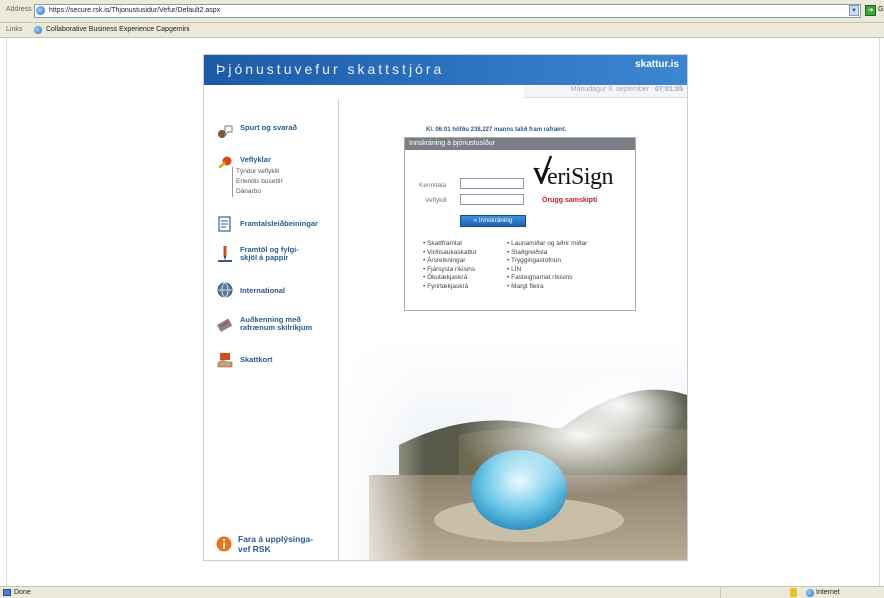  I want to click on nav-item-framtol-pappir: Framtöl og fylgi- skjöl á pappír, so click(276, 256).